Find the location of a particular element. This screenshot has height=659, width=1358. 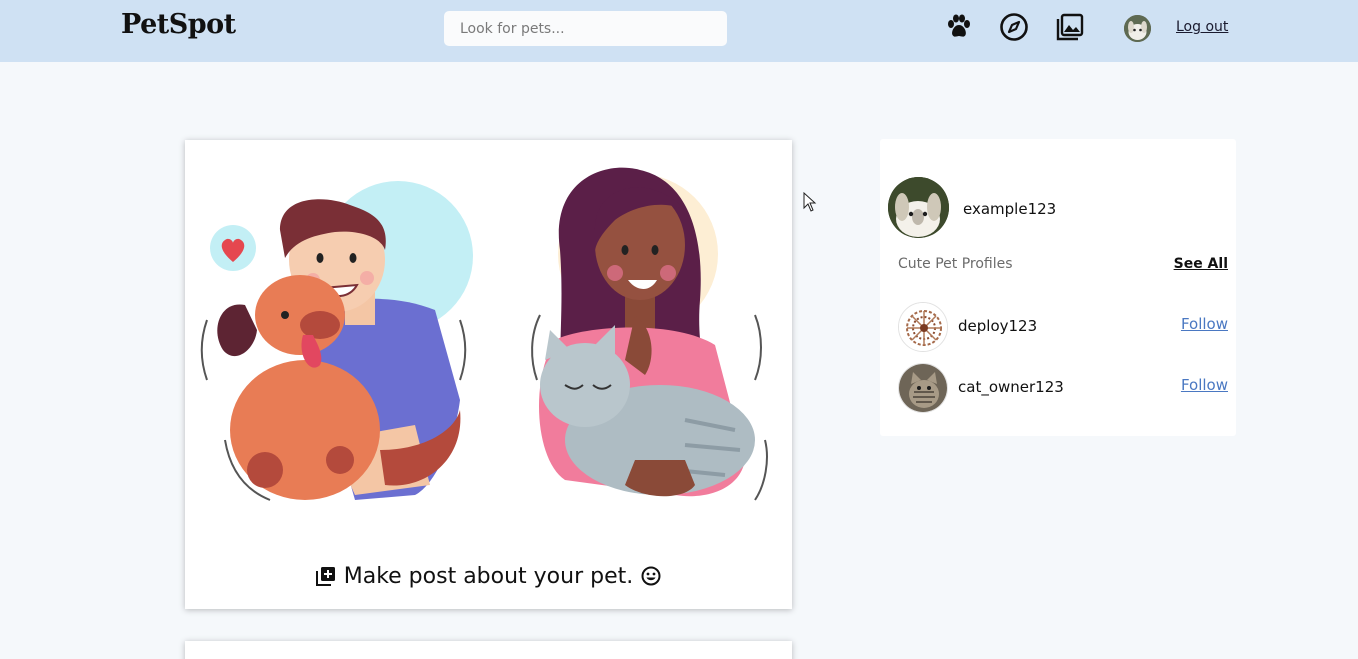

current-username: example123 is located at coordinates (1009, 209).